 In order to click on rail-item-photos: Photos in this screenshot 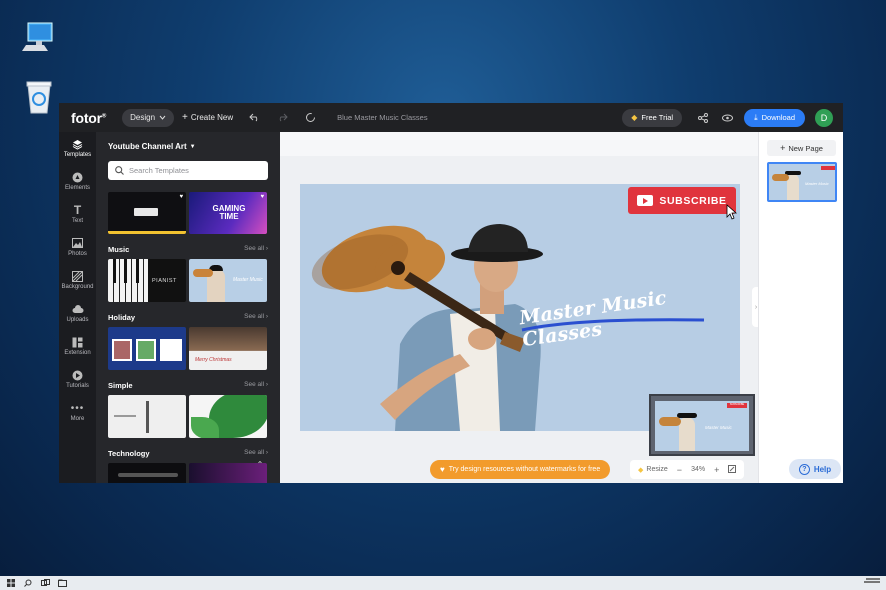, I will do `click(77, 247)`.